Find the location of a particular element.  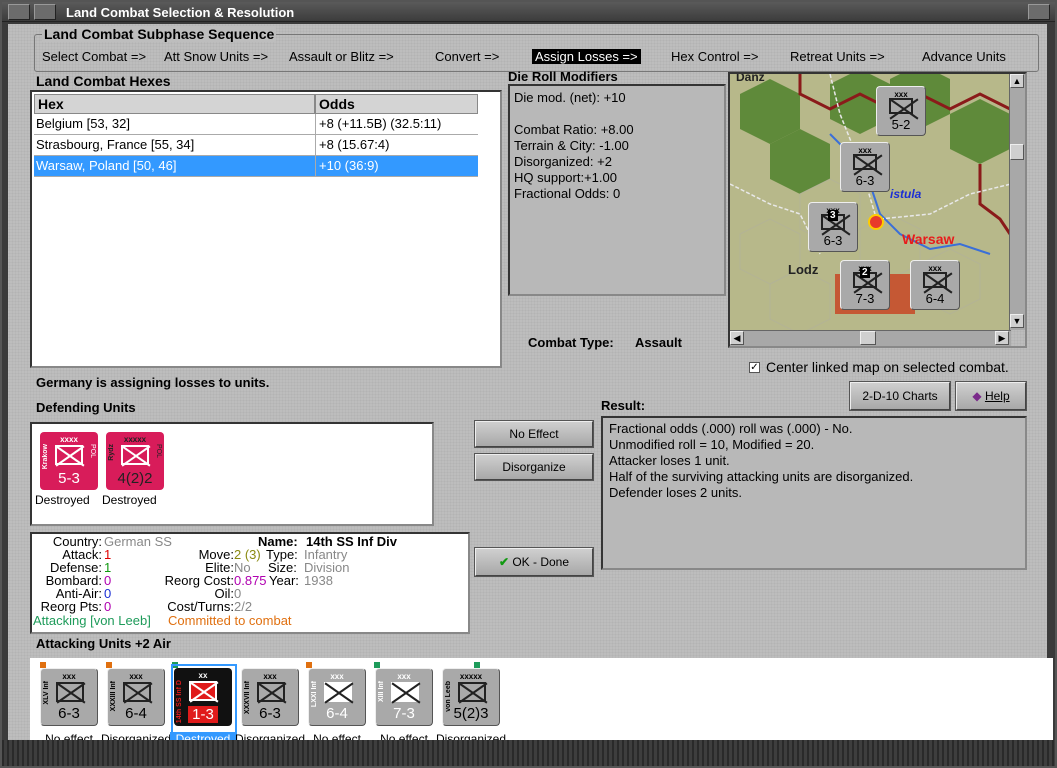

attacking-unit-counter: xxxxx von Leeb 5(2)3 is located at coordinates (471, 697).